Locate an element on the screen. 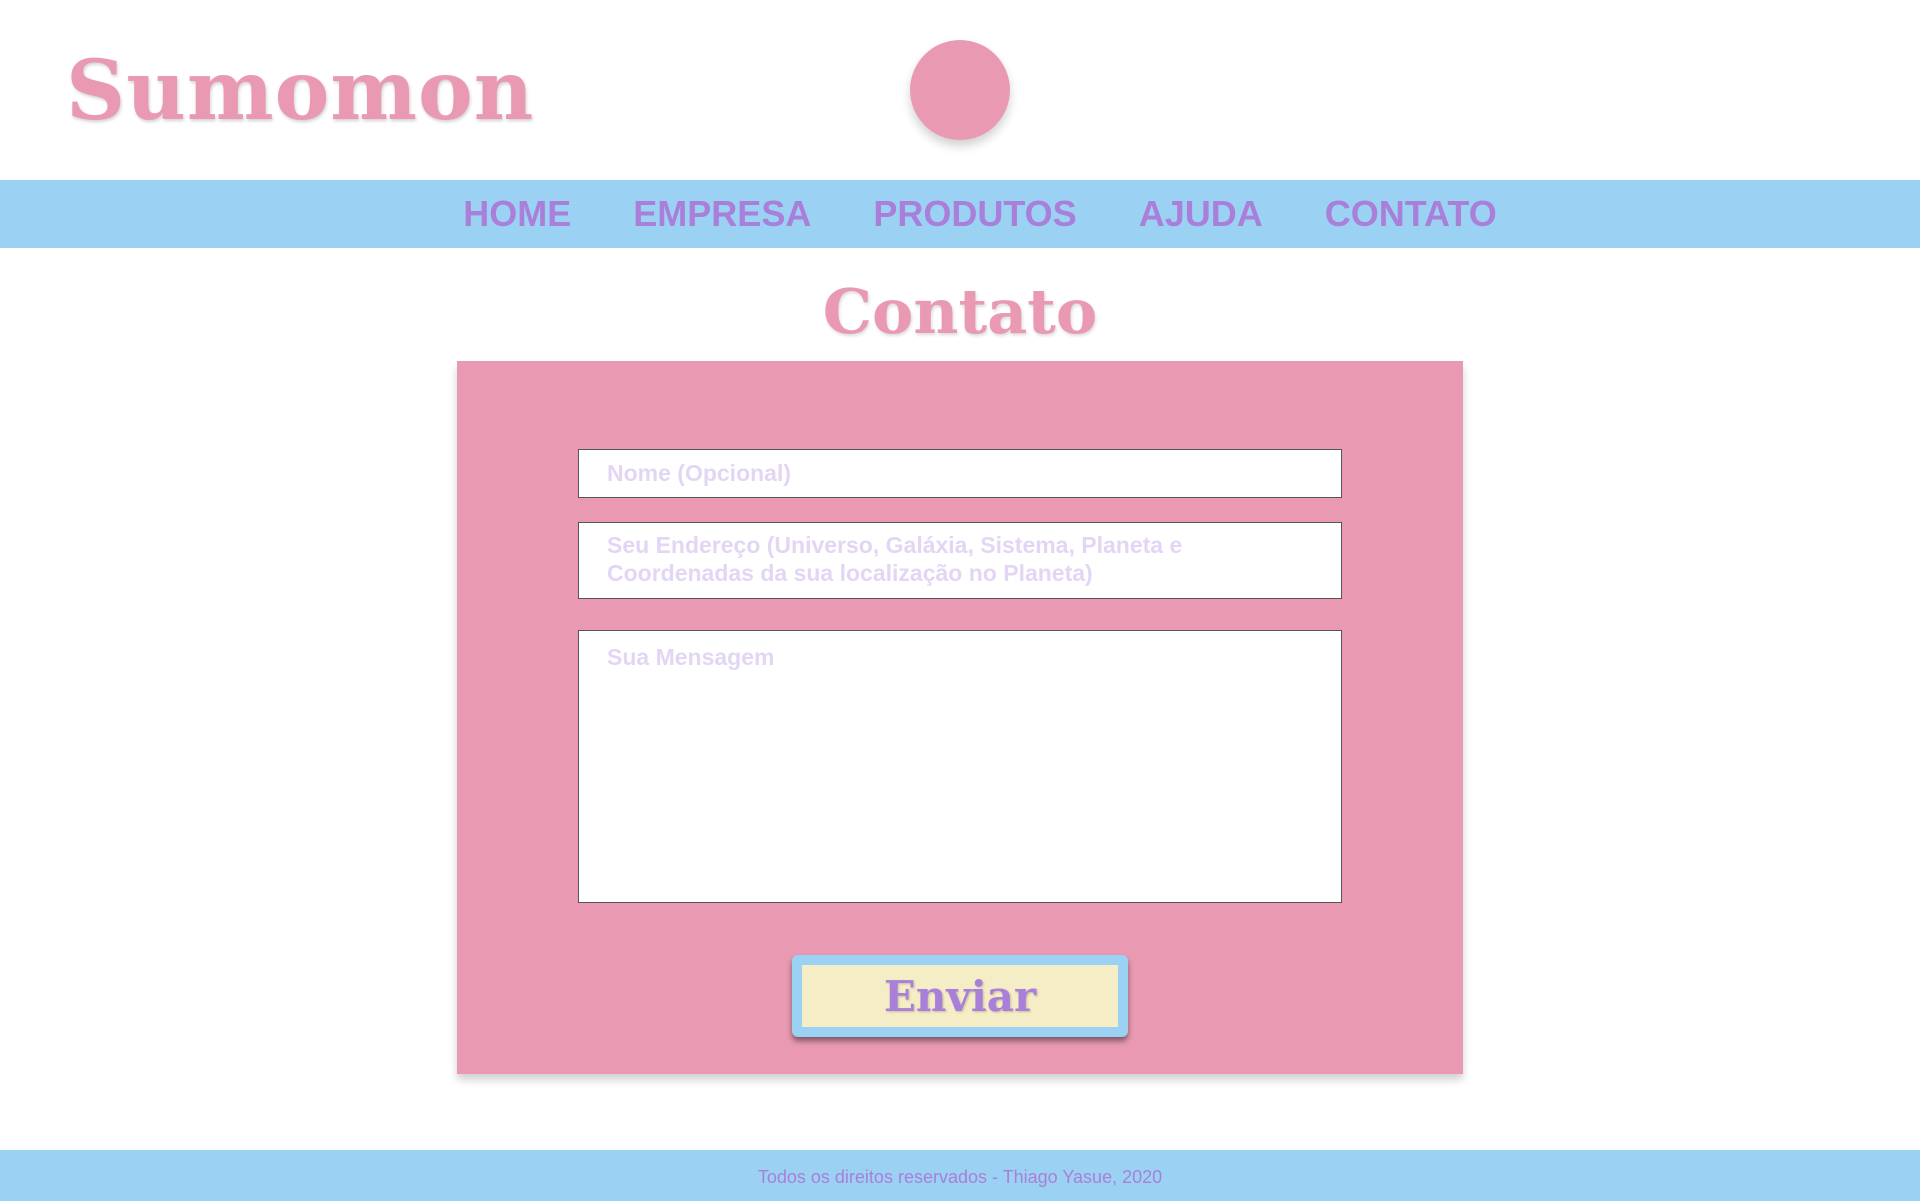 The image size is (1920, 1204). moon-icon is located at coordinates (960, 90).